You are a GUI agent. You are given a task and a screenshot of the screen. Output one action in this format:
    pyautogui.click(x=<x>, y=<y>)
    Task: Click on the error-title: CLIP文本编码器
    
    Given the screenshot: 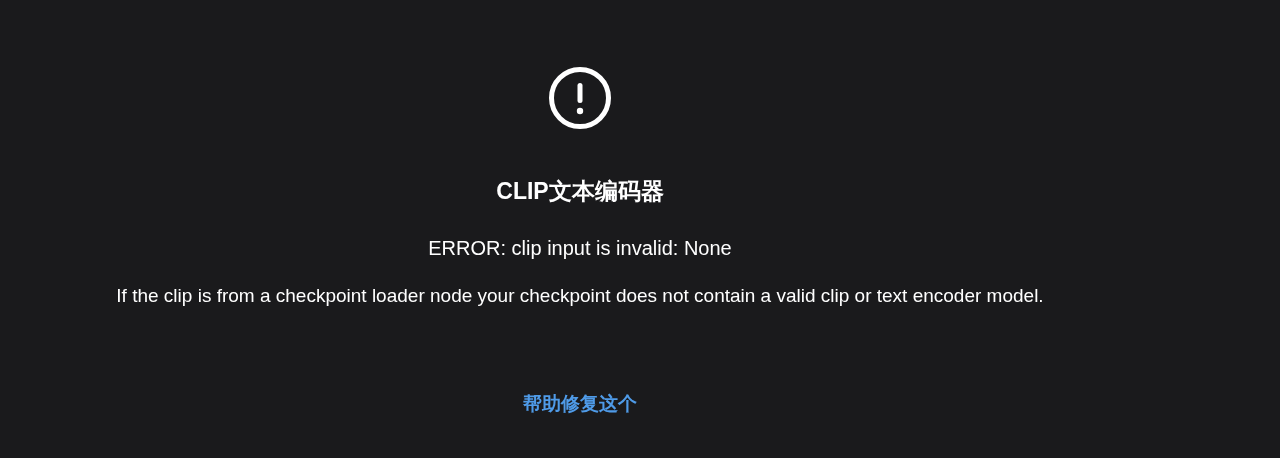 What is the action you would take?
    pyautogui.click(x=580, y=191)
    